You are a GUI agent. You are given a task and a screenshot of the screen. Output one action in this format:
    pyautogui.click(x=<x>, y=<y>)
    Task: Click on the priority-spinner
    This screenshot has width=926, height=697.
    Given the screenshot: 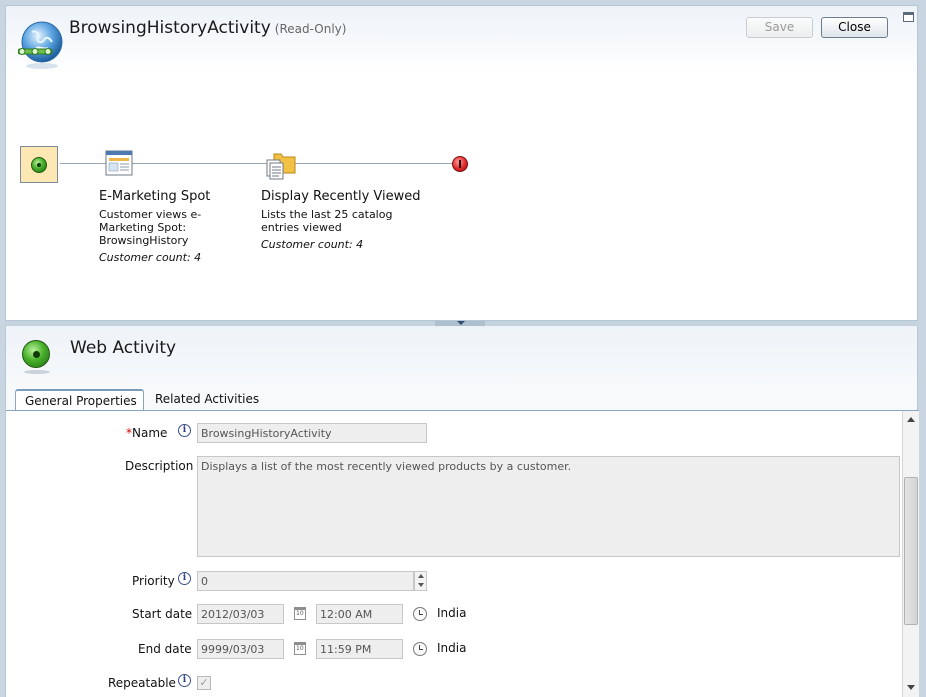 What is the action you would take?
    pyautogui.click(x=420, y=581)
    